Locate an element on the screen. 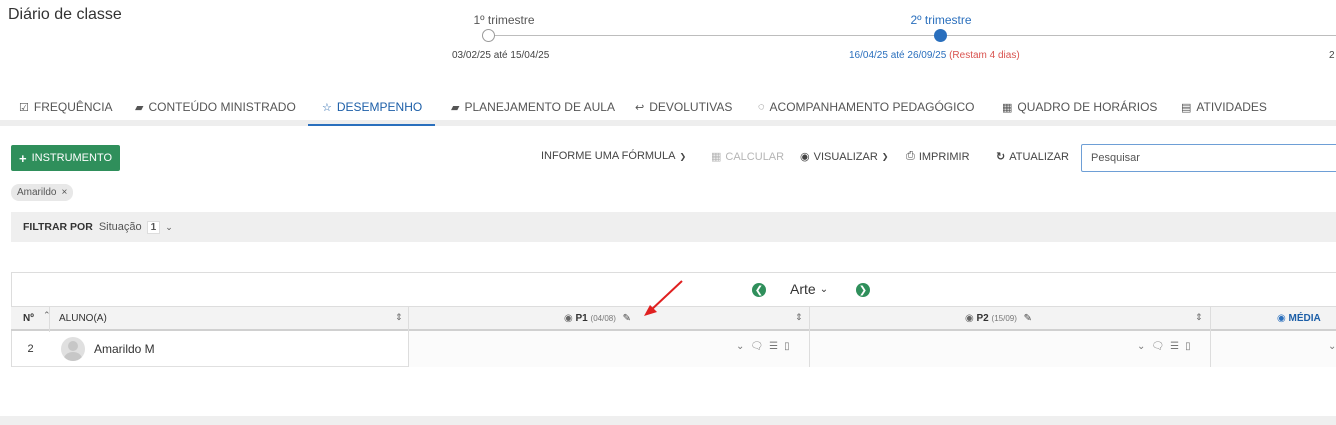 The height and width of the screenshot is (425, 1336). tab-atividades: ▤ ATIVIDADES is located at coordinates (1224, 107).